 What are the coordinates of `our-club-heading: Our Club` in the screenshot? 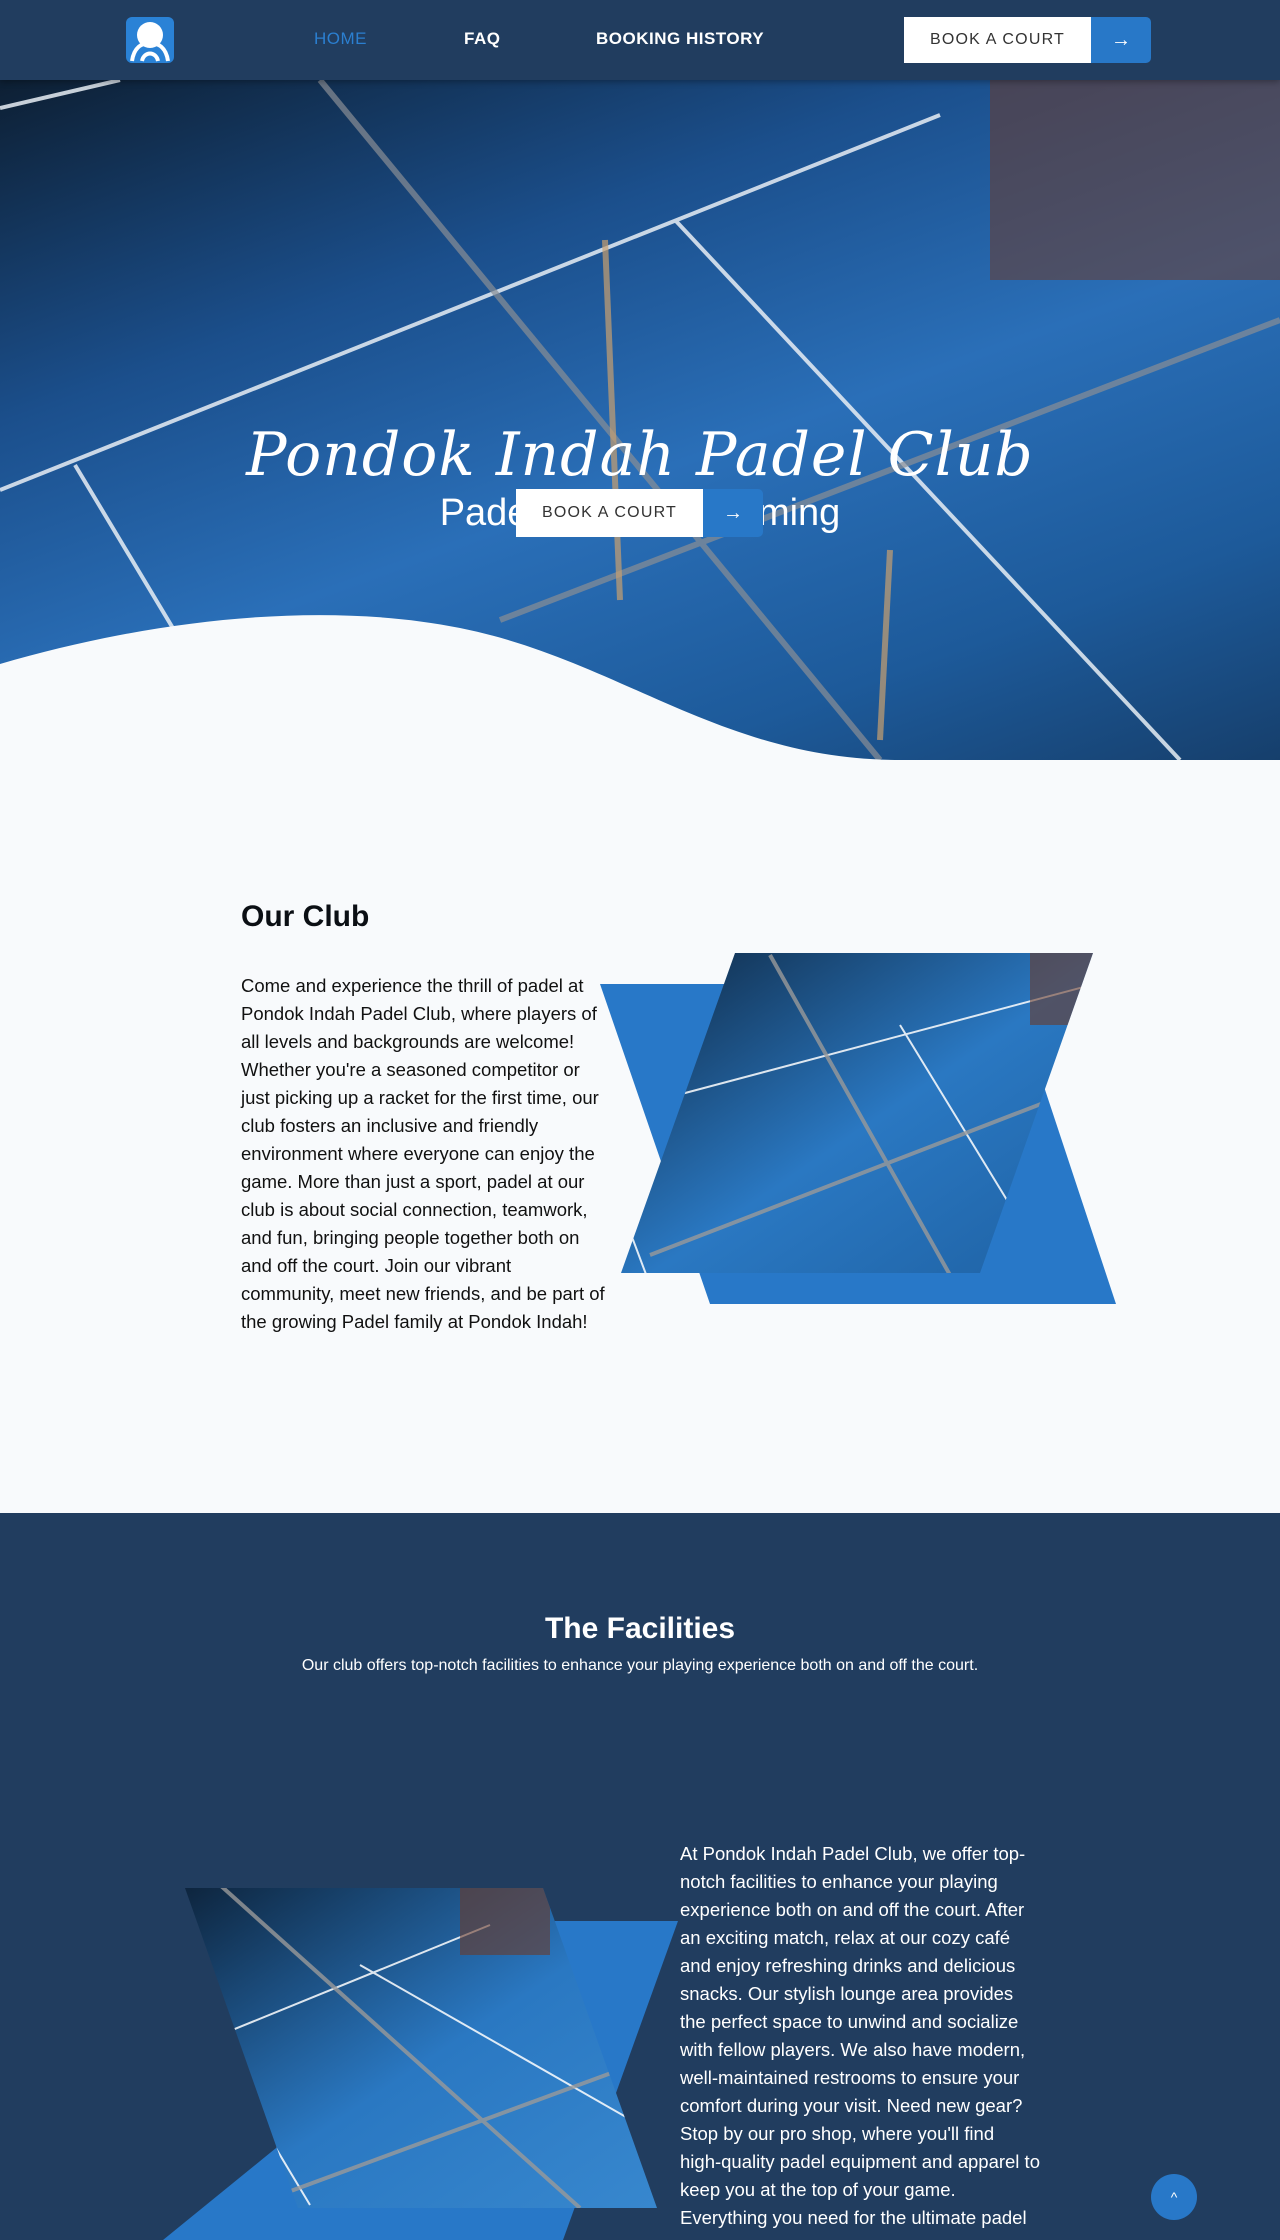 It's located at (305, 916).